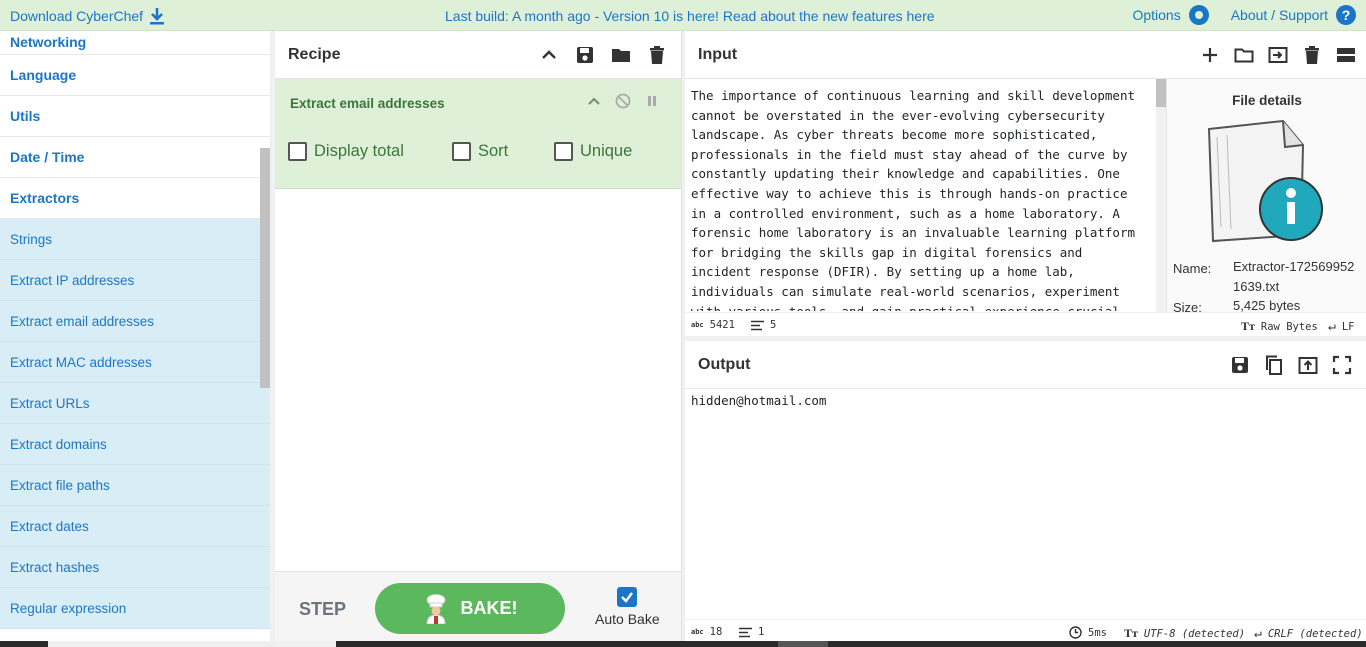 The image size is (1366, 647). I want to click on recipe-operation-title: Extract email addresses, so click(367, 103).